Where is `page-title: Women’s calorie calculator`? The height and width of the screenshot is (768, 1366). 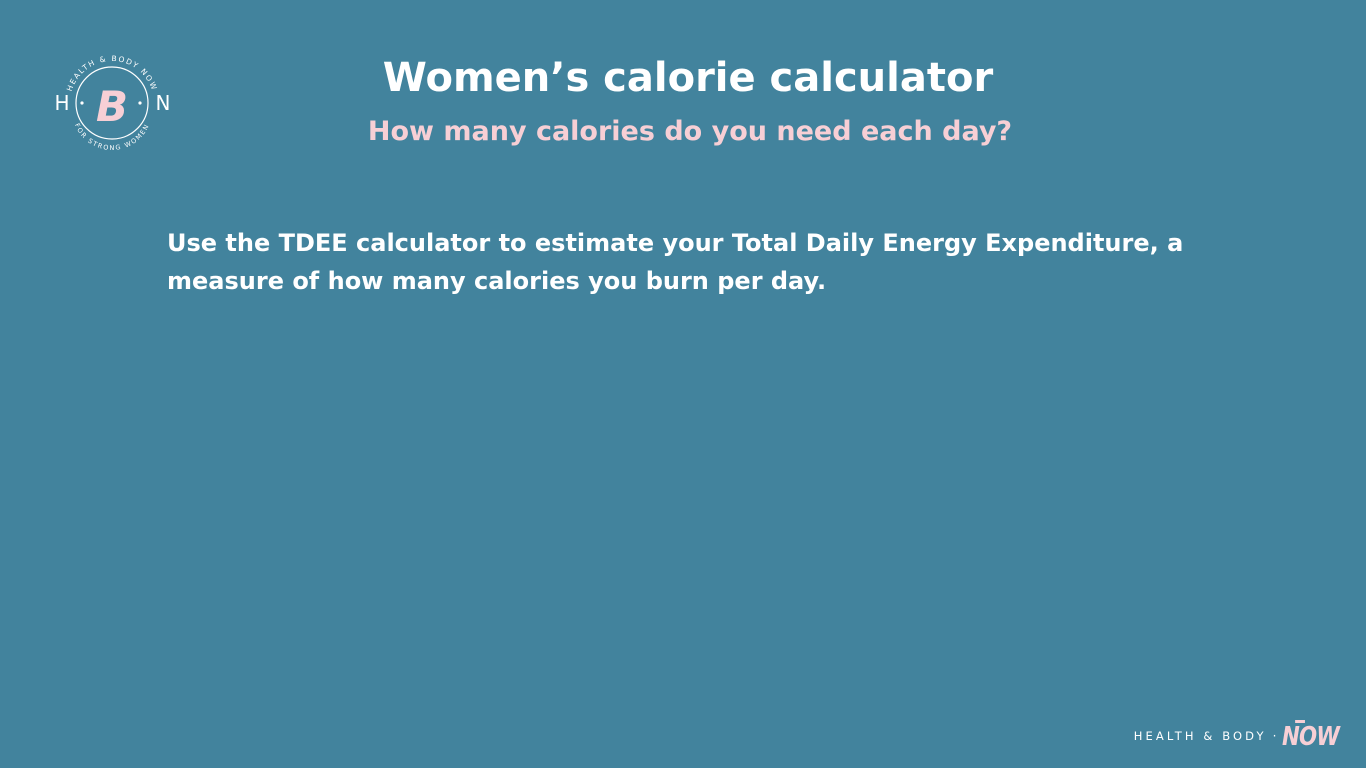 page-title: Women’s calorie calculator is located at coordinates (688, 78).